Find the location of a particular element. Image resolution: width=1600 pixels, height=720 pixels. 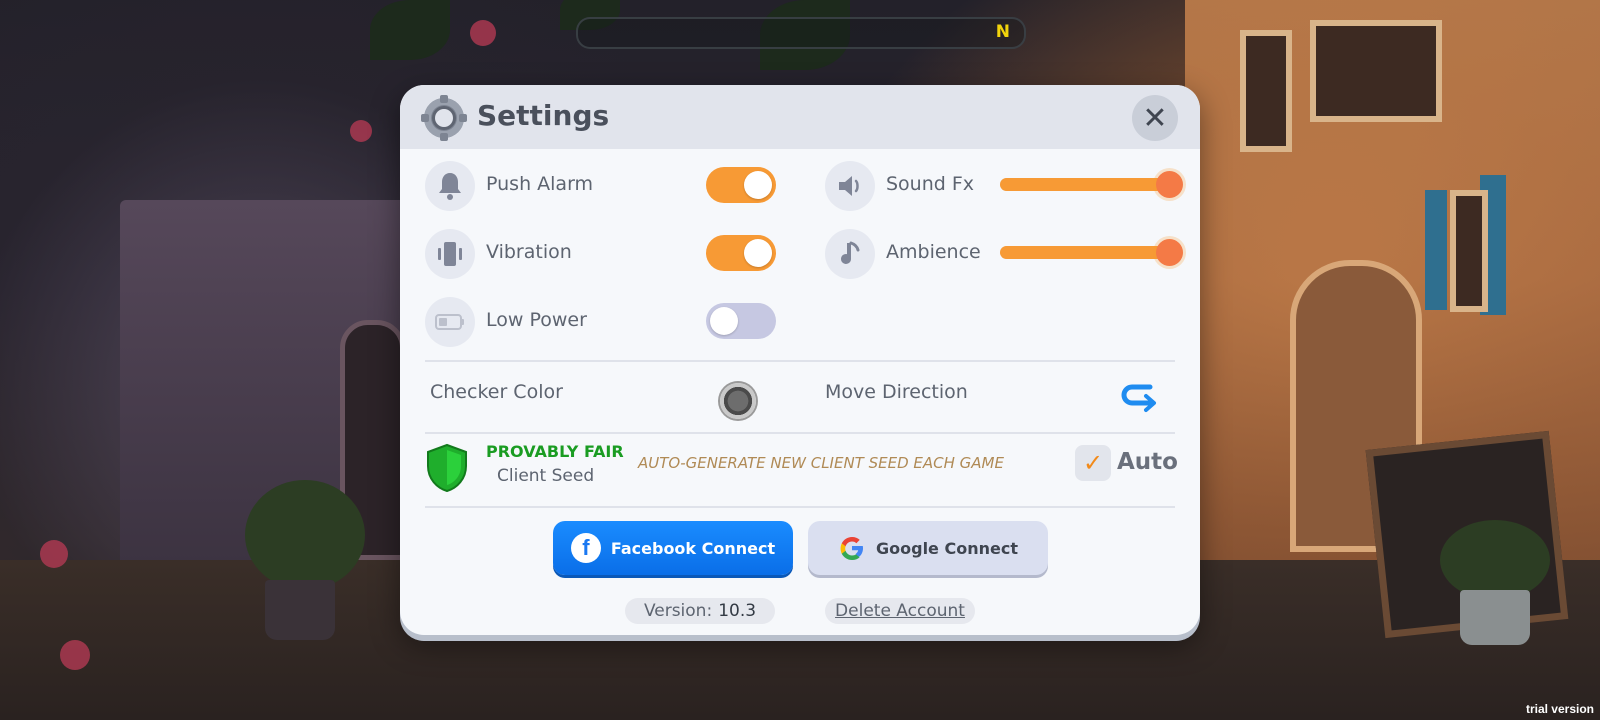

phone-vibrate-icon is located at coordinates (450, 254).